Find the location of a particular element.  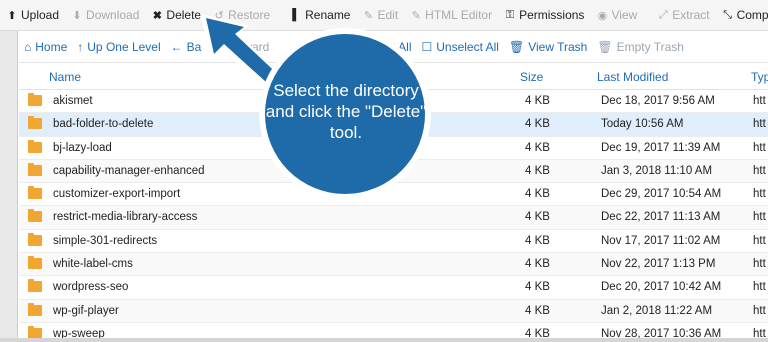

cell-last-modified: Jan 3, 2018 11:10 AM is located at coordinates (657, 170).